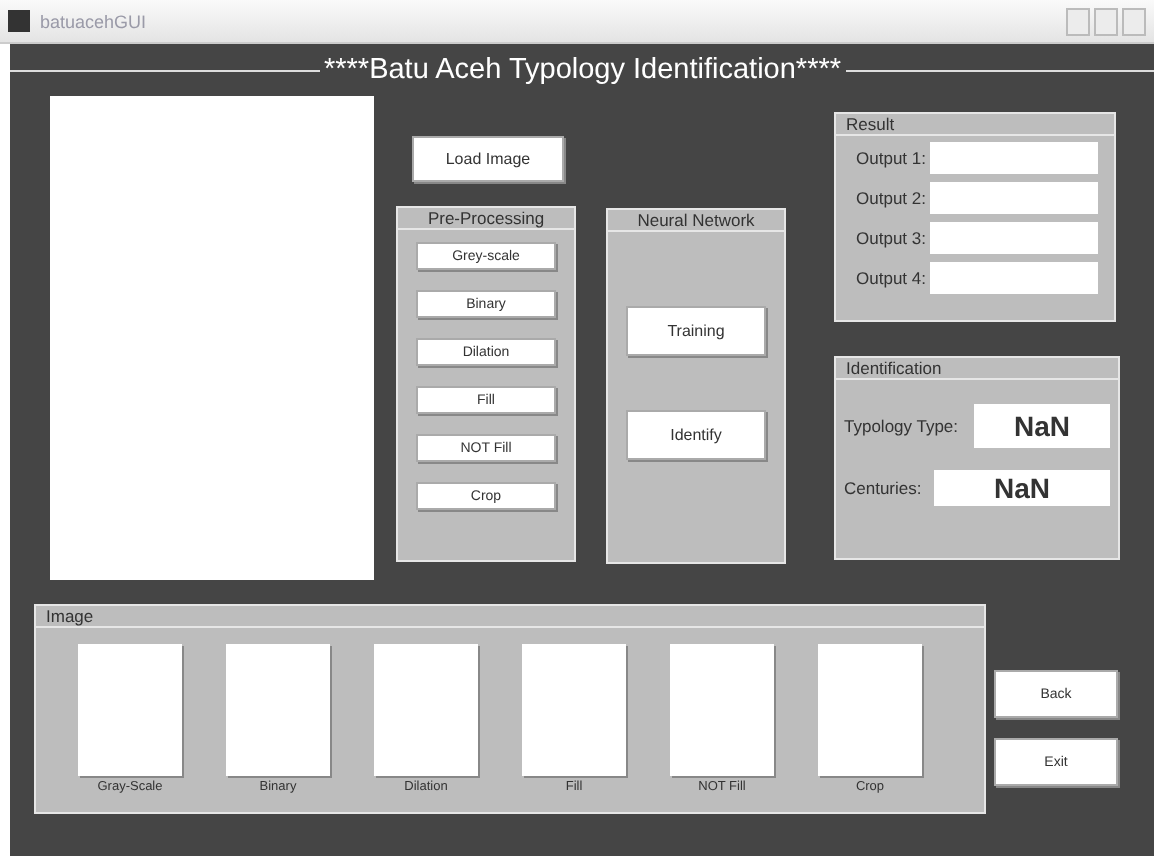  I want to click on network-button: Identify, so click(696, 435).